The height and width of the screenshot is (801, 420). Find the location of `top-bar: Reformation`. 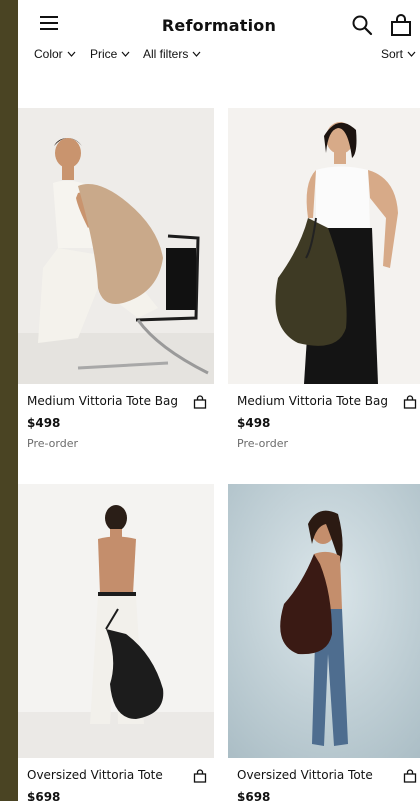

top-bar: Reformation is located at coordinates (219, 22).